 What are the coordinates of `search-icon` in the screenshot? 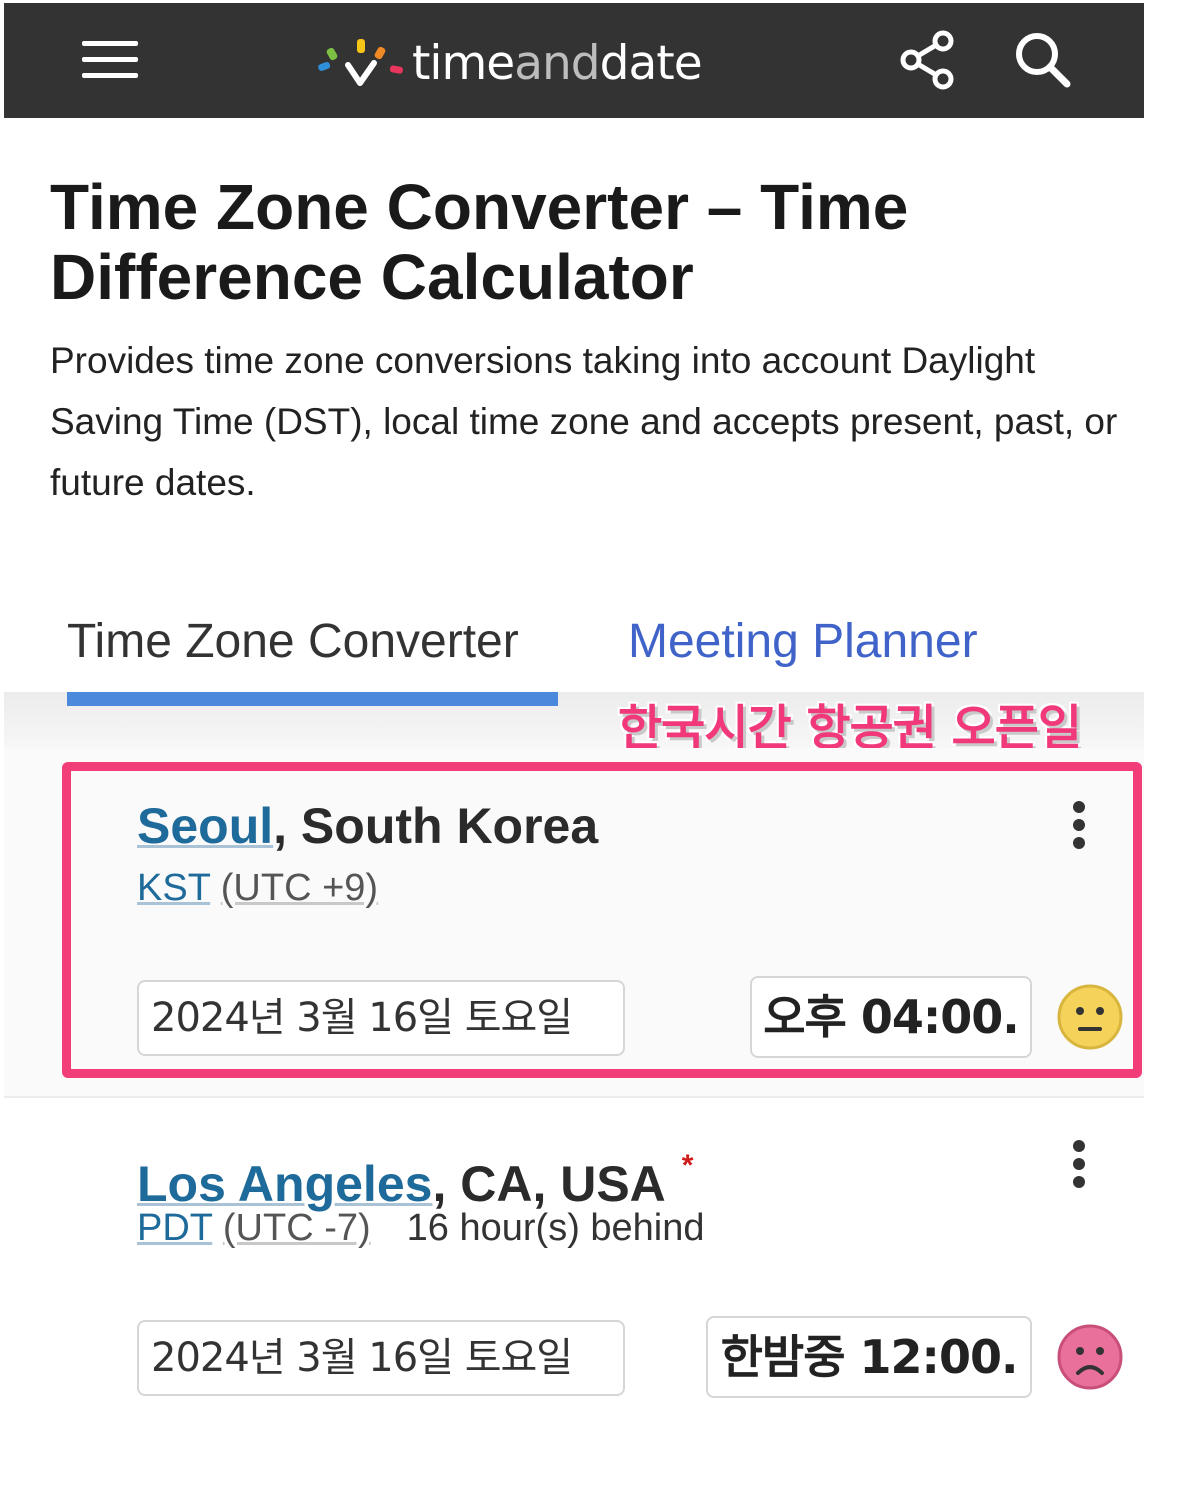 It's located at (1043, 60).